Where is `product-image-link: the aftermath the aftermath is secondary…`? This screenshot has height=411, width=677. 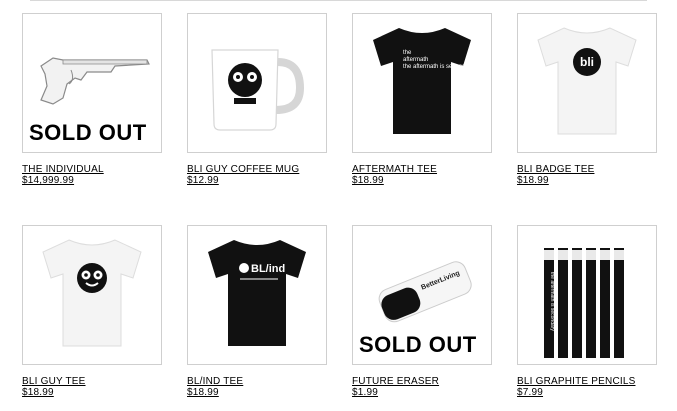 product-image-link: the aftermath the aftermath is secondary… is located at coordinates (422, 83).